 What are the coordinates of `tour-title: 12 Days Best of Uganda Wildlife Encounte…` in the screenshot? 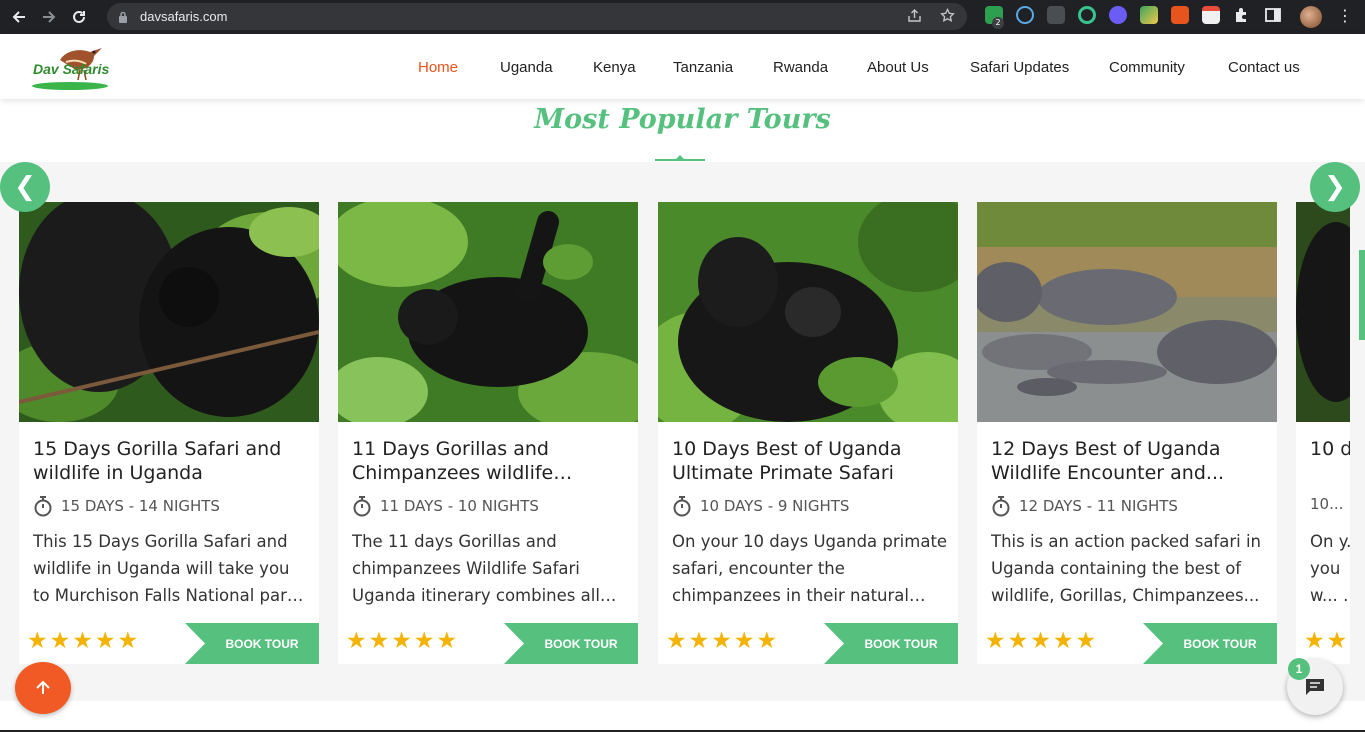 It's located at (1129, 461).